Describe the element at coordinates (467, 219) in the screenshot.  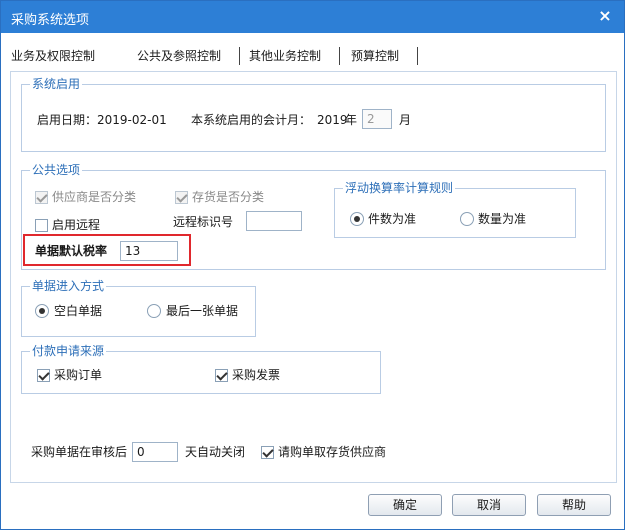
I see `by-quantity-radio` at that location.